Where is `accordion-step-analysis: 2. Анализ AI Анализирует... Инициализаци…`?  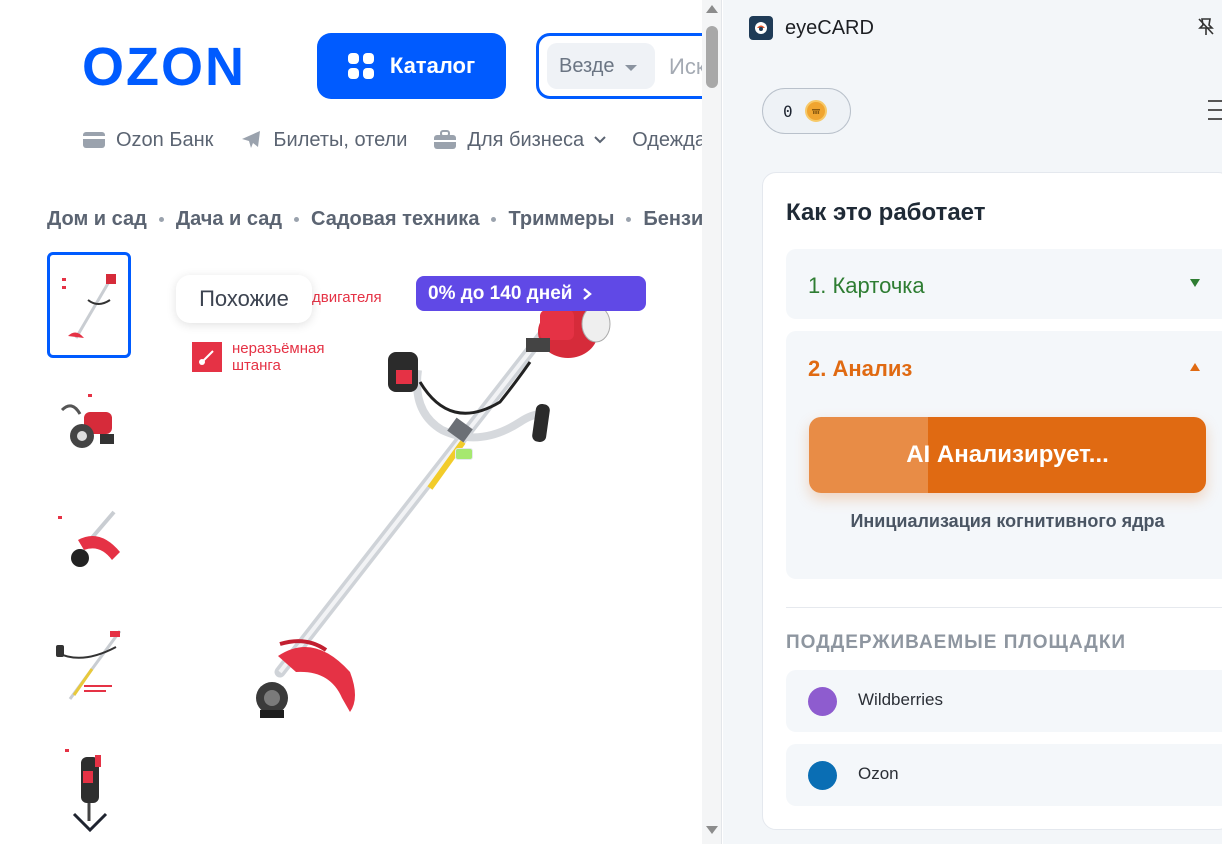
accordion-step-analysis: 2. Анализ AI Анализирует... Инициализаци… is located at coordinates (1004, 455).